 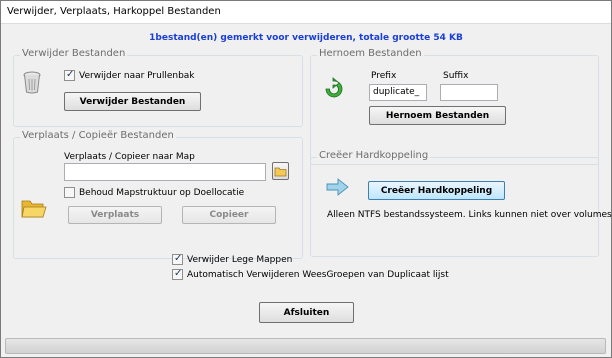 I want to click on prefix-input: duplicate_, so click(x=398, y=92).